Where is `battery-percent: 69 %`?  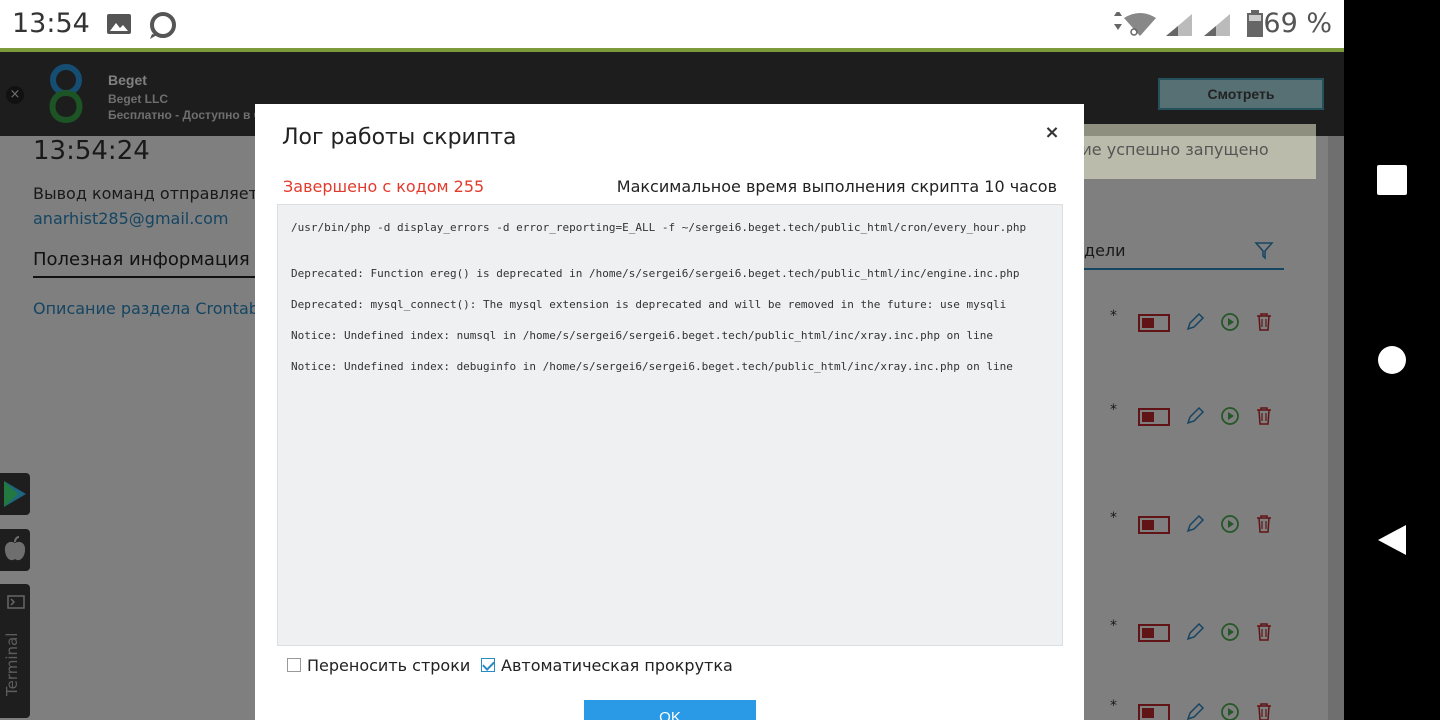
battery-percent: 69 % is located at coordinates (1297, 23).